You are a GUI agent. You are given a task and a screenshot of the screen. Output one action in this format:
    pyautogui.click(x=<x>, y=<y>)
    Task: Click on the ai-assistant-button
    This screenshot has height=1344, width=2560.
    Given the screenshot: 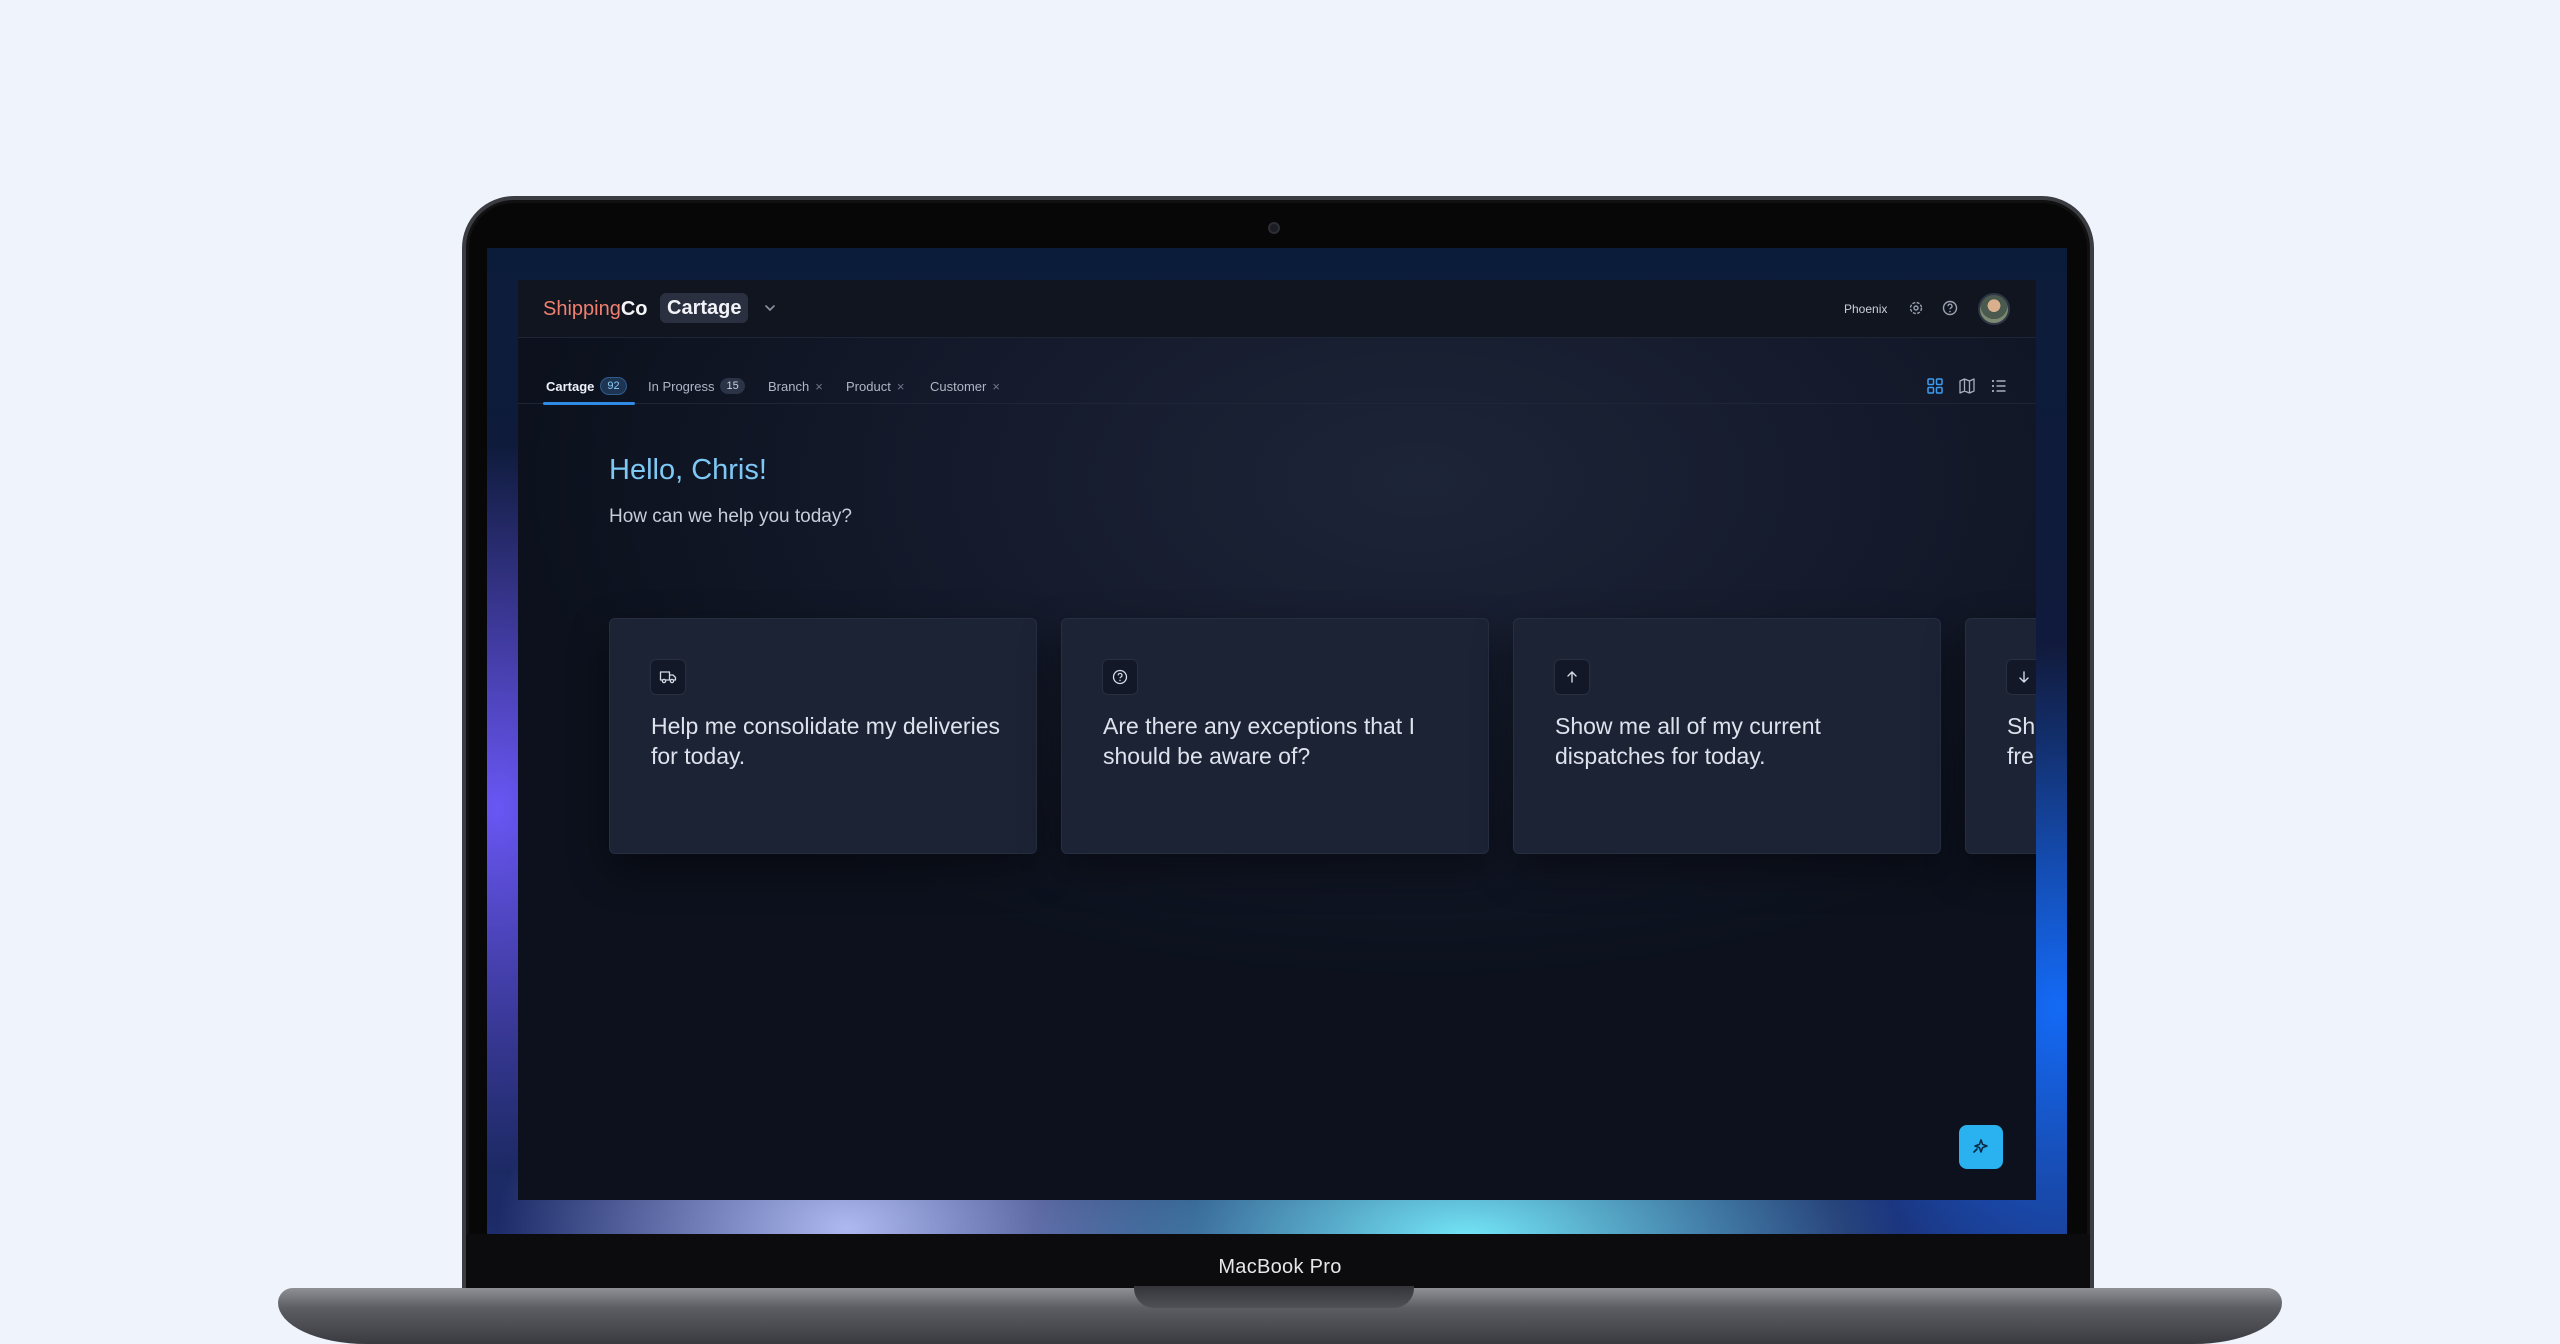 What is the action you would take?
    pyautogui.click(x=1981, y=1147)
    